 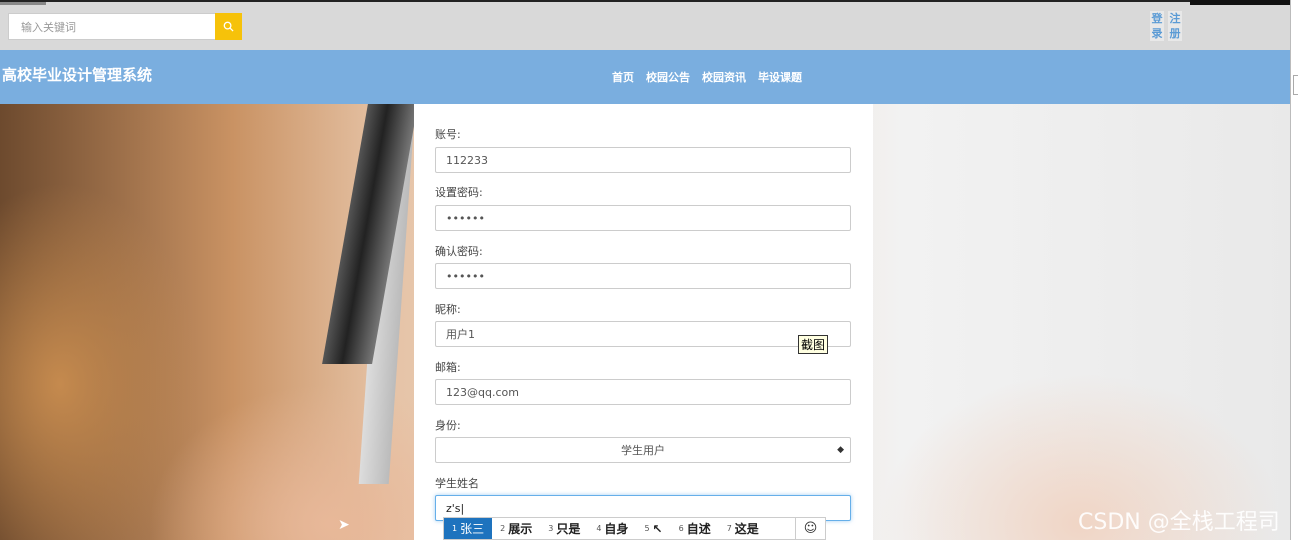 What do you see at coordinates (643, 160) in the screenshot?
I see `account-field: 112233` at bounding box center [643, 160].